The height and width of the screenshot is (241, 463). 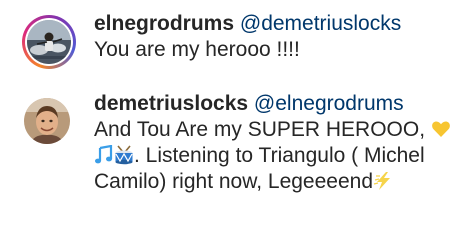 What do you see at coordinates (124, 155) in the screenshot?
I see `drum-icon` at bounding box center [124, 155].